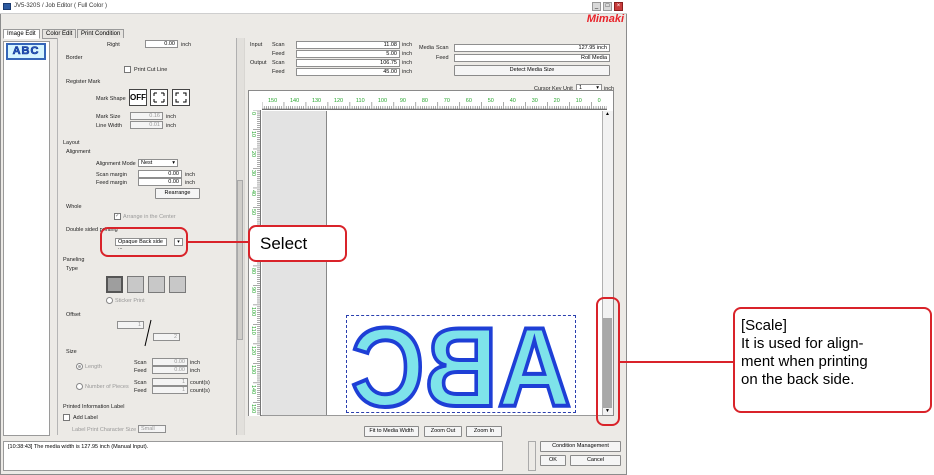  Describe the element at coordinates (181, 97) in the screenshot. I see `mark-shape-corner-button` at that location.